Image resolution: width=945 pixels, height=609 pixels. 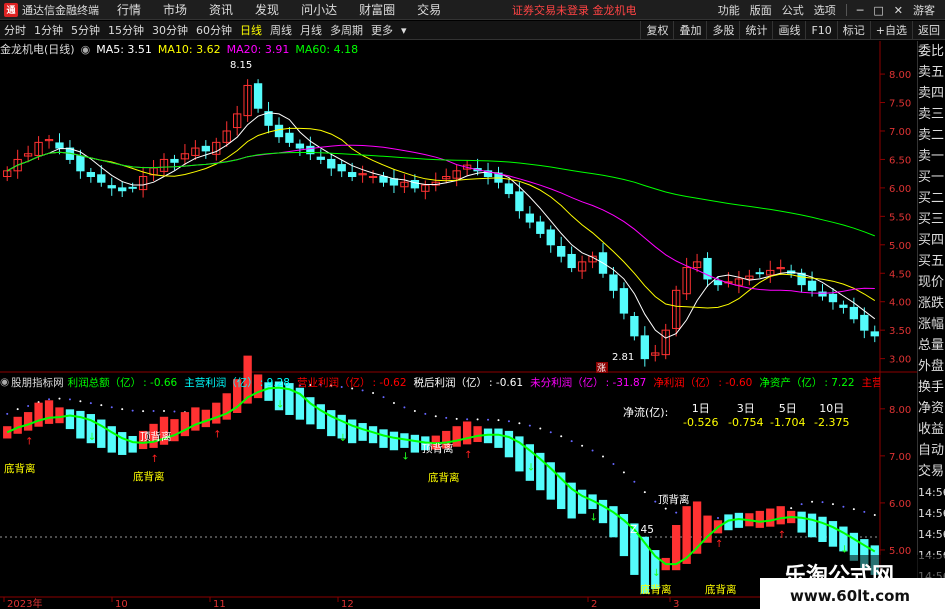 What do you see at coordinates (623, 357) in the screenshot?
I see `low-price-label: 2.81` at bounding box center [623, 357].